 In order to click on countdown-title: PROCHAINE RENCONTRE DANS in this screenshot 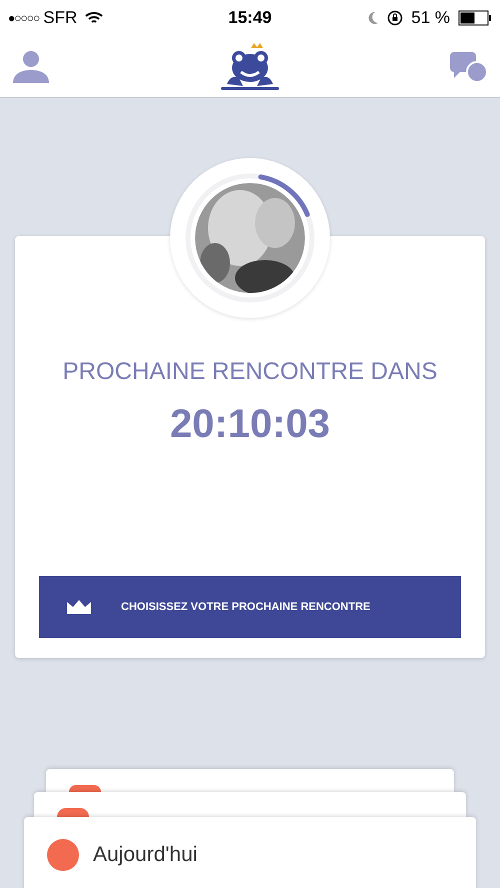, I will do `click(250, 372)`.